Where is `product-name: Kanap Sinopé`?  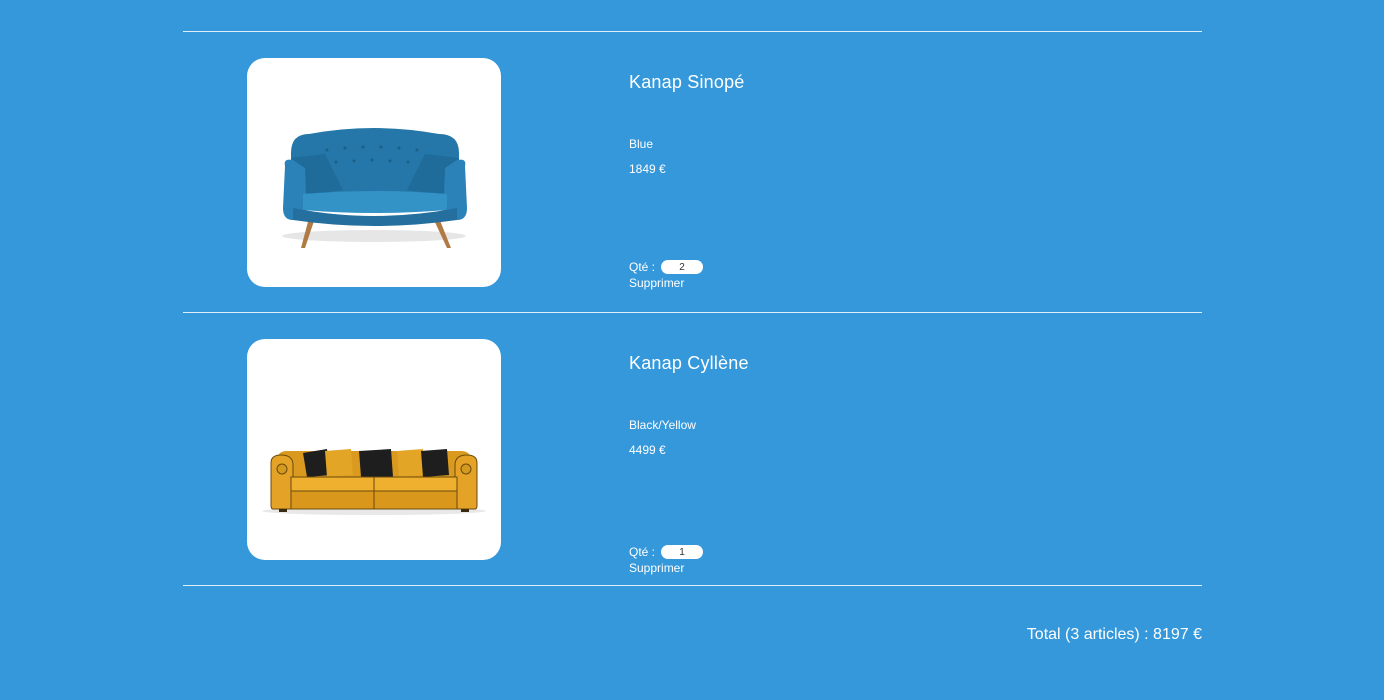 product-name: Kanap Sinopé is located at coordinates (687, 82).